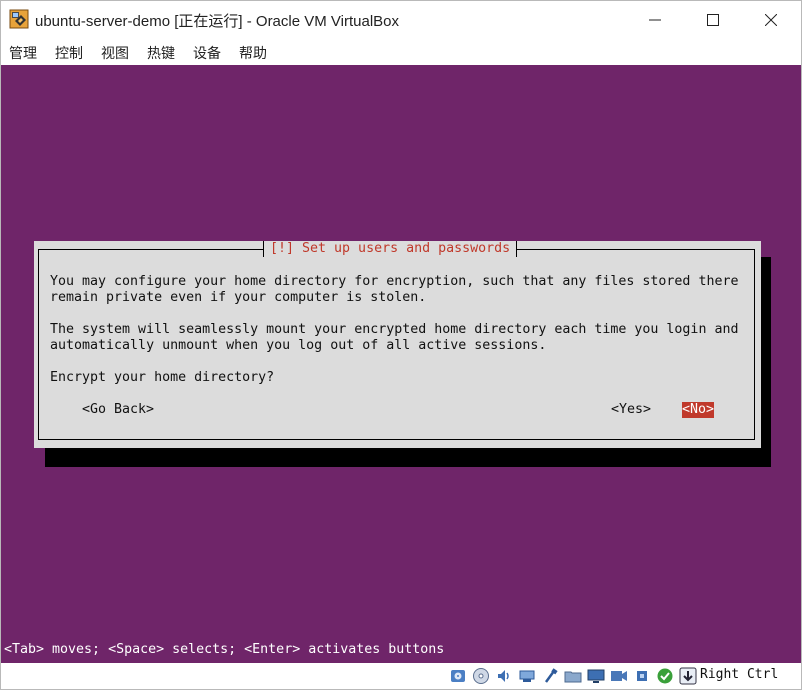 Image resolution: width=802 pixels, height=690 pixels. Describe the element at coordinates (19, 19) in the screenshot. I see `virtualbox-icon` at that location.